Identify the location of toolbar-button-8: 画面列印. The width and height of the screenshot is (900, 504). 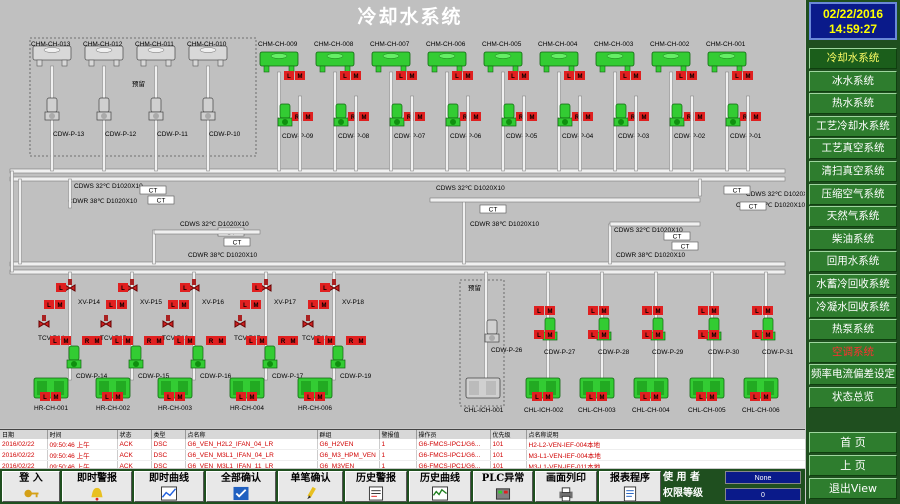
(566, 486).